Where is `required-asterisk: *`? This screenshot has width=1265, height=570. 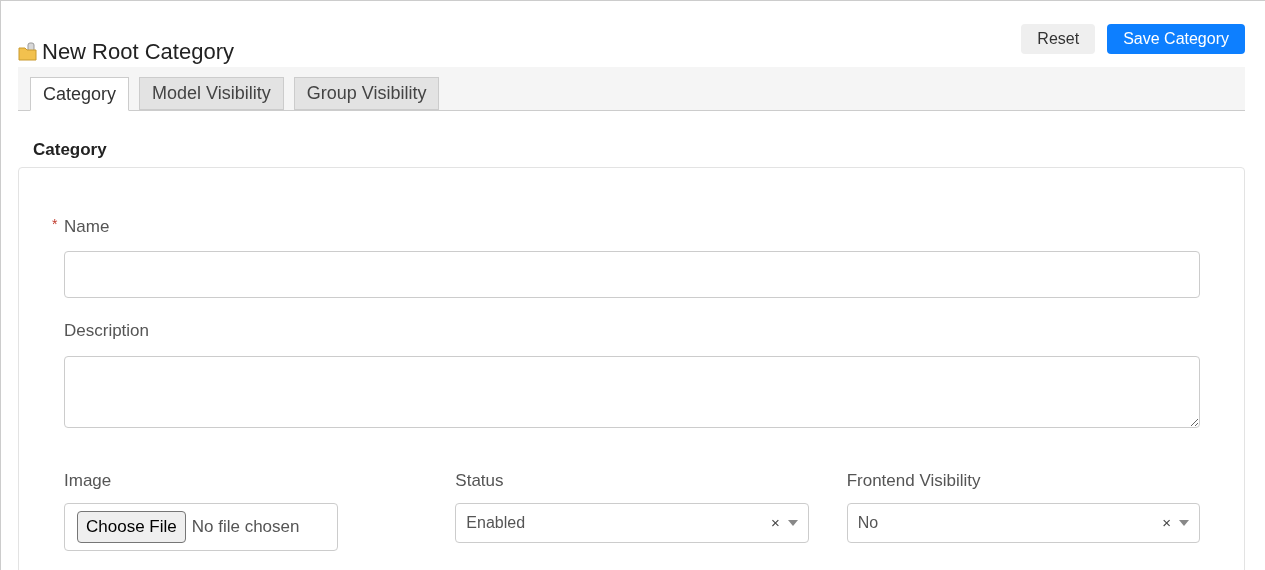 required-asterisk: * is located at coordinates (55, 224).